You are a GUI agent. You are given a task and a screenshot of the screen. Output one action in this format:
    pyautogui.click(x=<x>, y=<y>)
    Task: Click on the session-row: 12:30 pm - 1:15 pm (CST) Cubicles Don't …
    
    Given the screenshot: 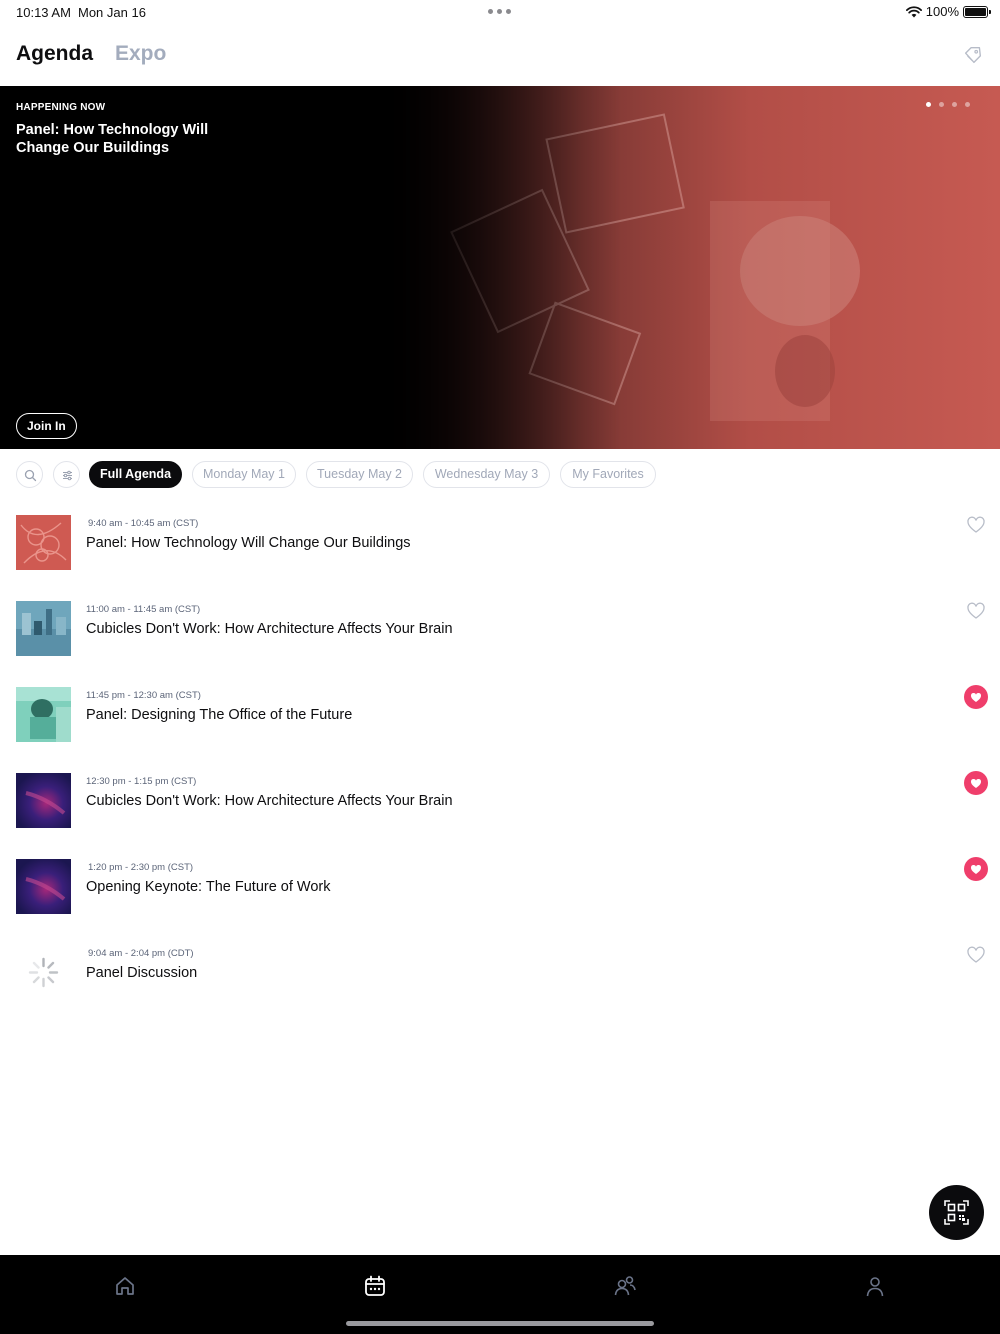 What is the action you would take?
    pyautogui.click(x=500, y=801)
    